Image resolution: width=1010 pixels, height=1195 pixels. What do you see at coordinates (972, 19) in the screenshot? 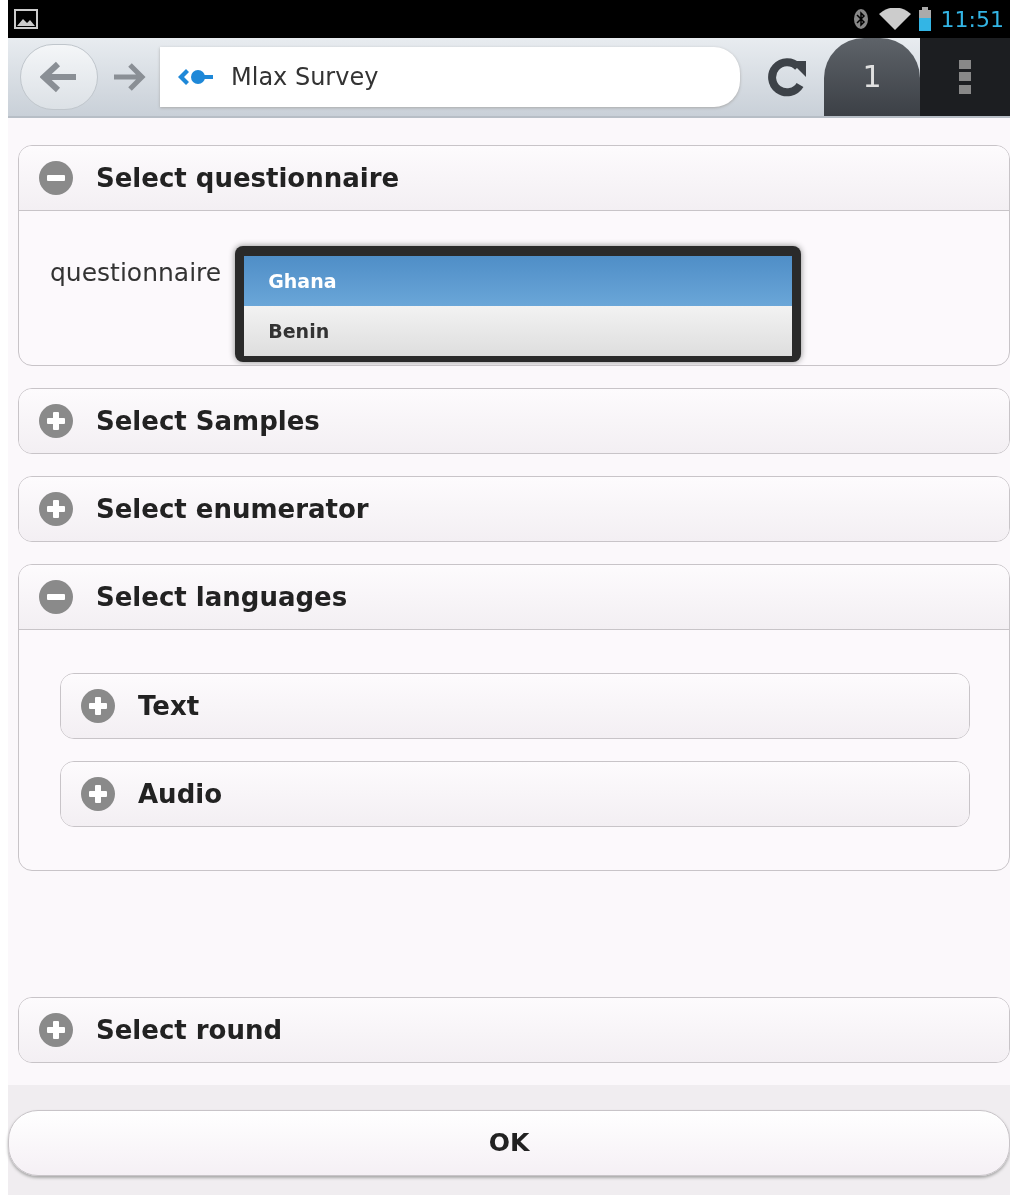
I see `clock: 11:51` at bounding box center [972, 19].